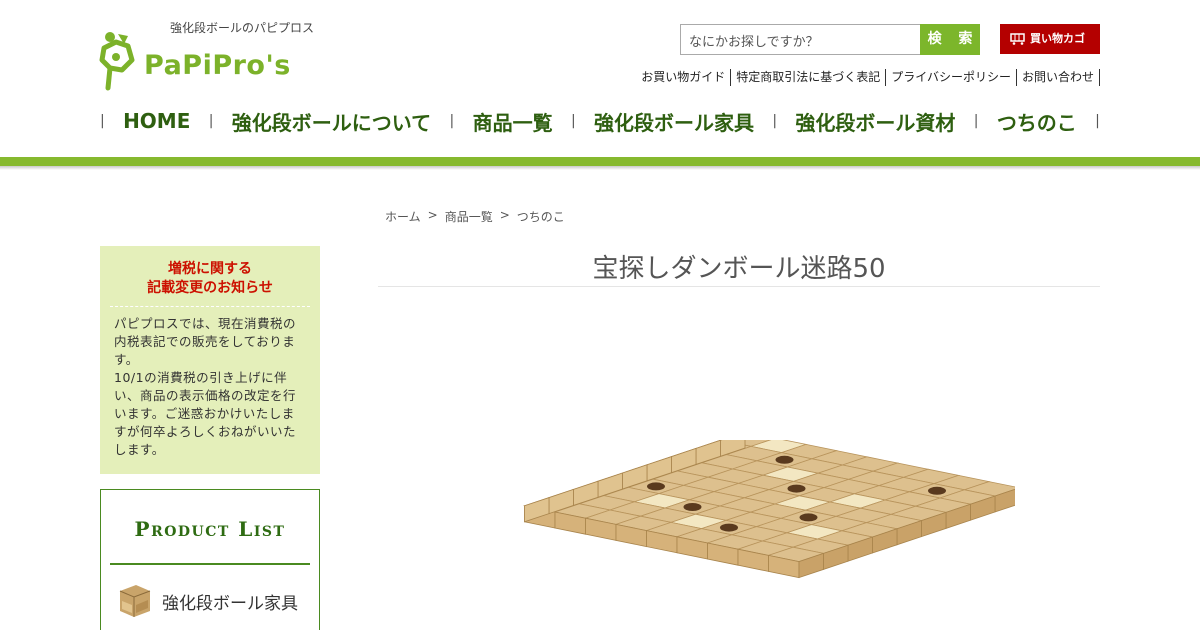 The image size is (1200, 630). Describe the element at coordinates (674, 121) in the screenshot. I see `nav-item-furniture: 強化段ボール家具` at that location.